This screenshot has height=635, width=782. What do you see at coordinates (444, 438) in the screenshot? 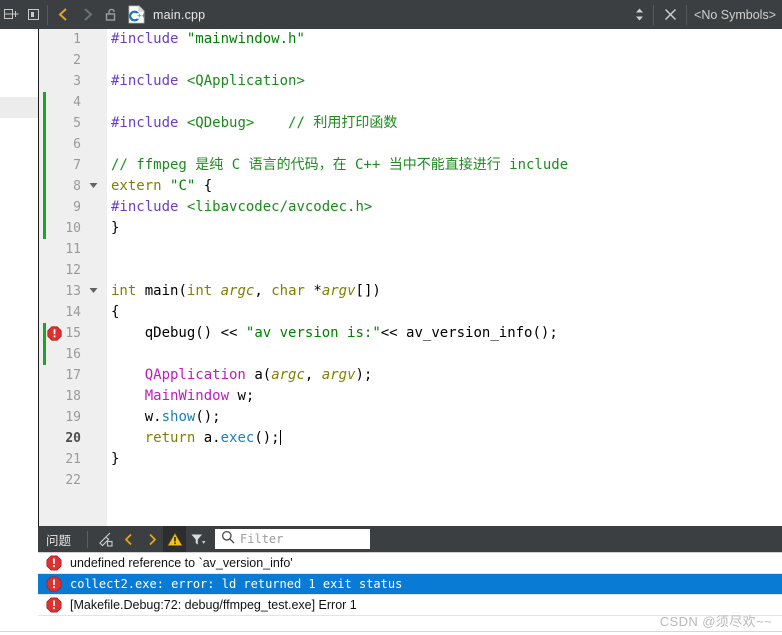
I see `code-line: return a.exec();` at bounding box center [444, 438].